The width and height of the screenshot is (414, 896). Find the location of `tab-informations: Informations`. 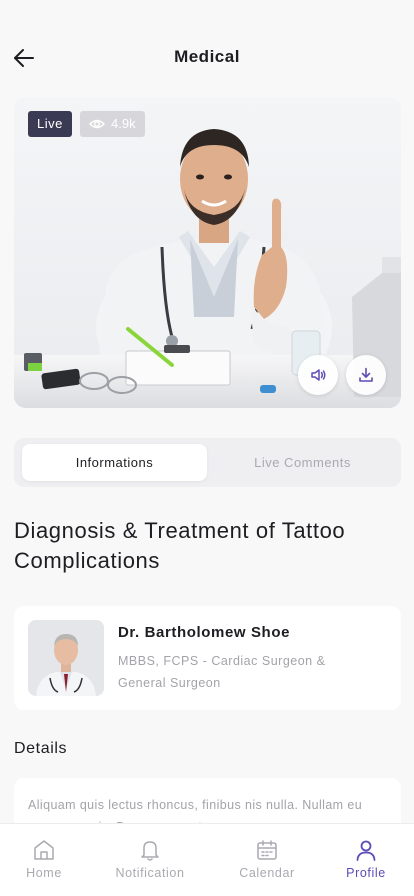

tab-informations: Informations is located at coordinates (114, 462).